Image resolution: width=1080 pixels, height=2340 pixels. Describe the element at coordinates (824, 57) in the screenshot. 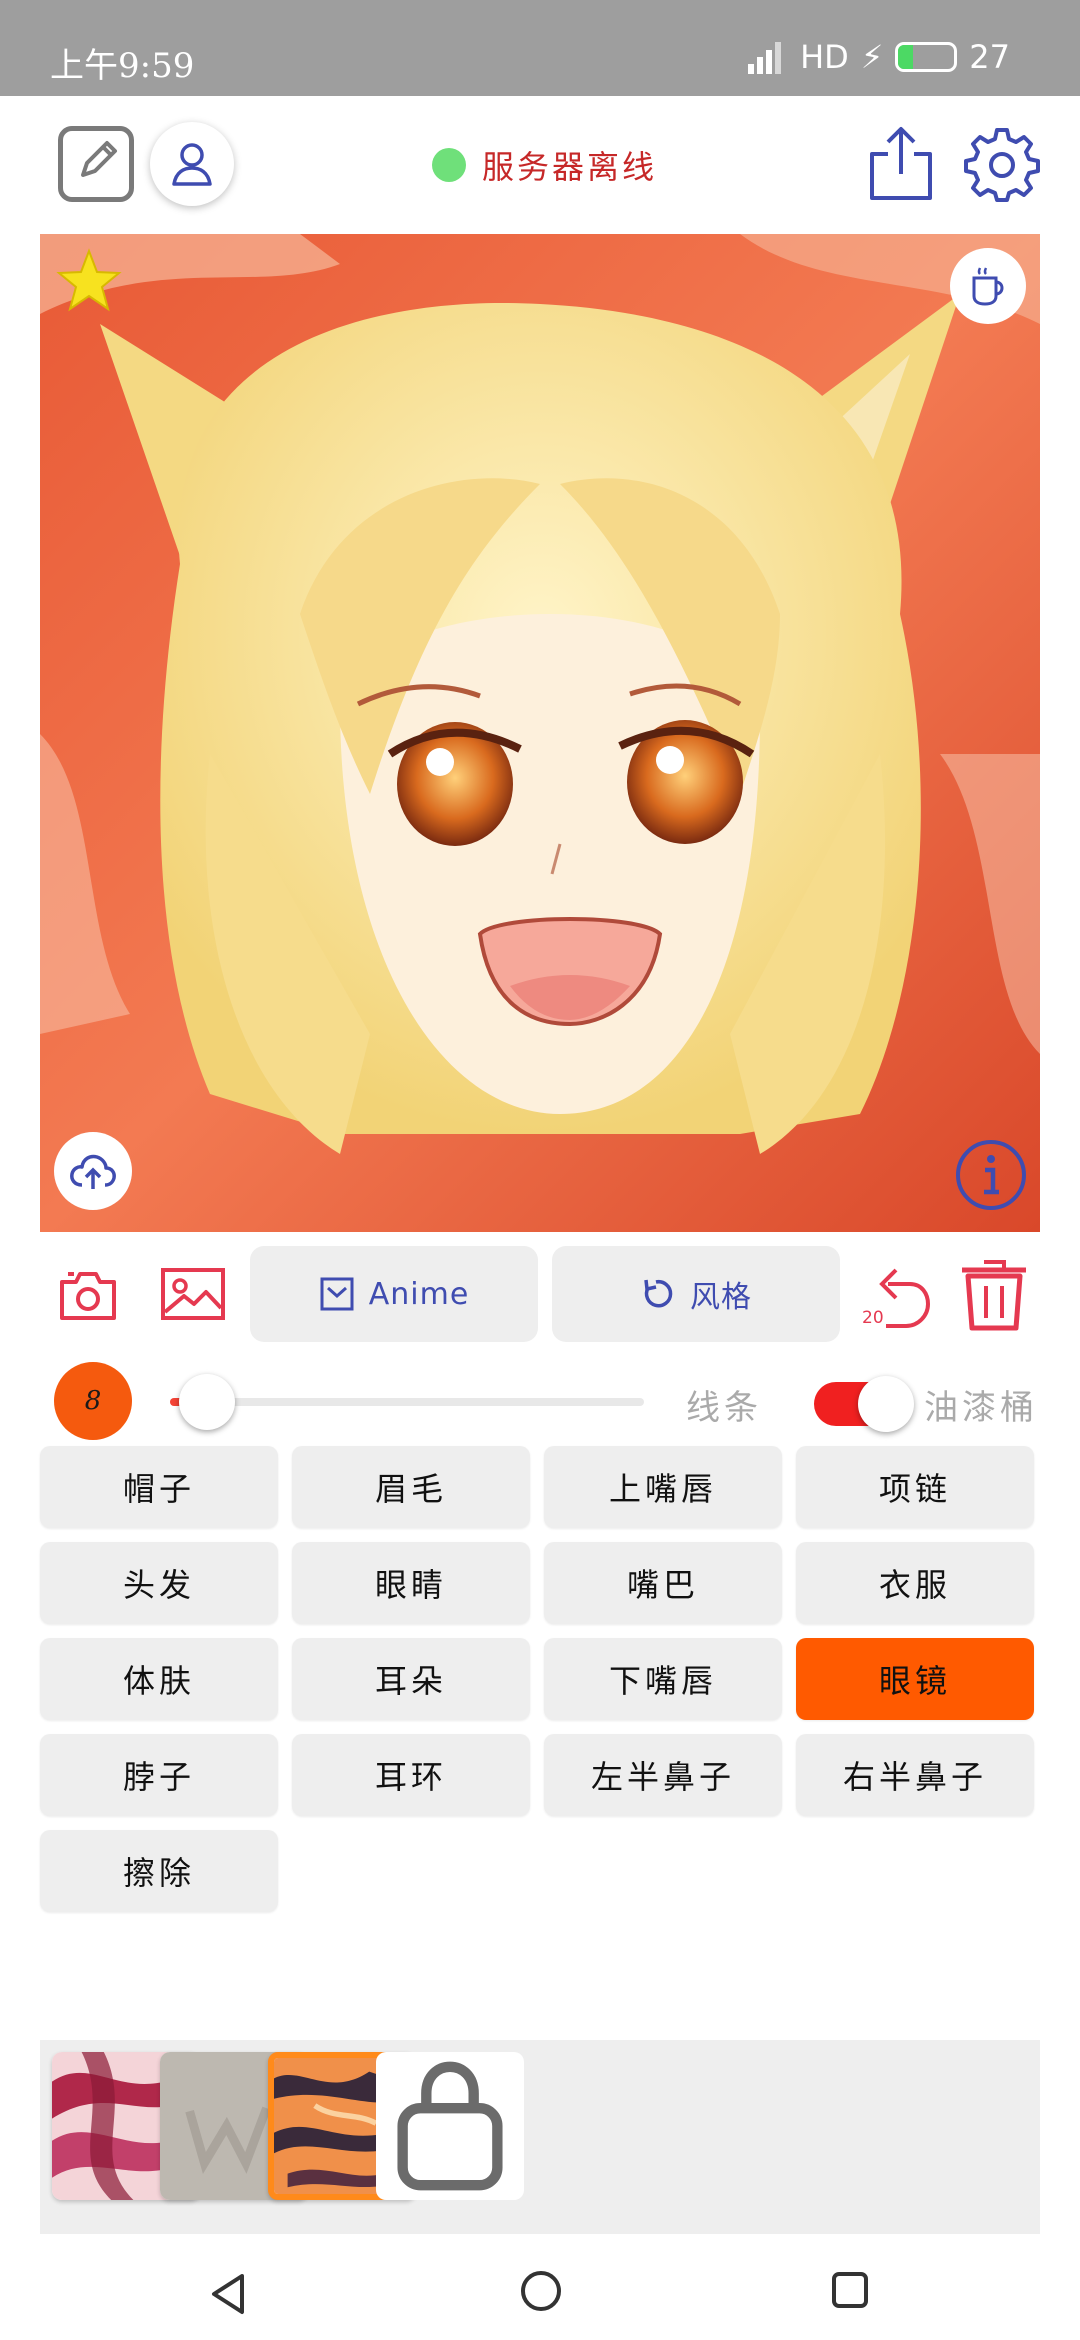

I see `network-type: HD` at that location.